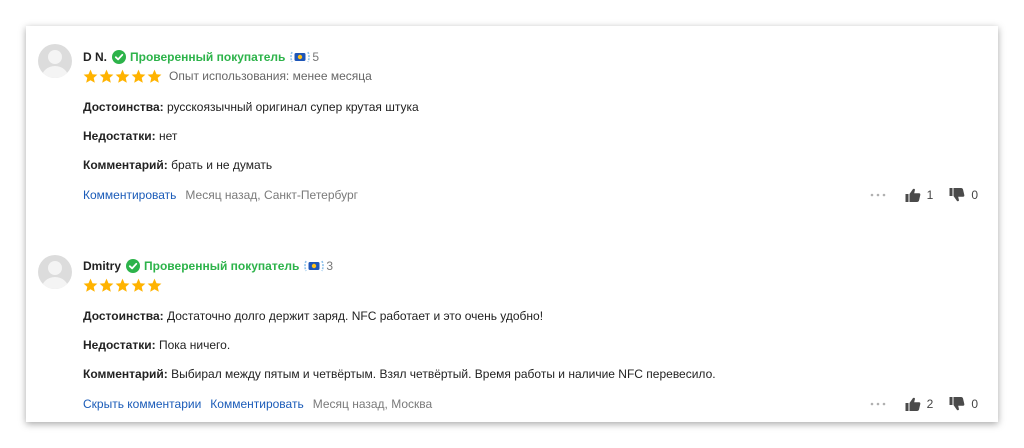 The height and width of the screenshot is (448, 1024). Describe the element at coordinates (95, 57) in the screenshot. I see `author-name: D N.` at that location.